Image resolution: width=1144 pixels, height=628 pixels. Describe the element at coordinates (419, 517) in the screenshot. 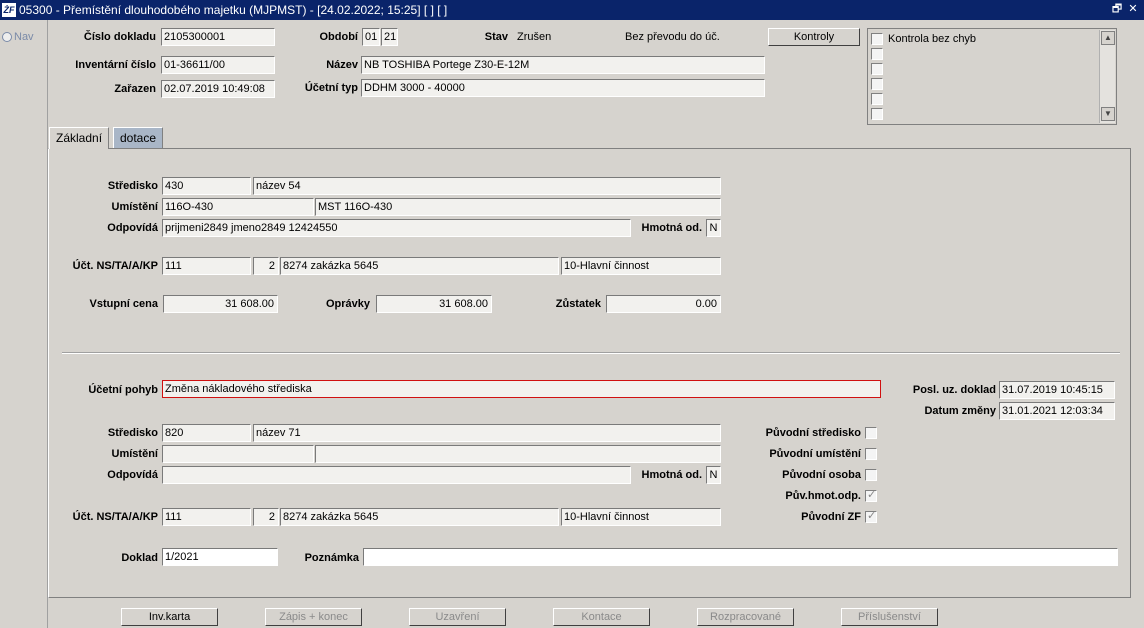

I see `new-uct-a-field: 8274 zakázka 5645` at that location.